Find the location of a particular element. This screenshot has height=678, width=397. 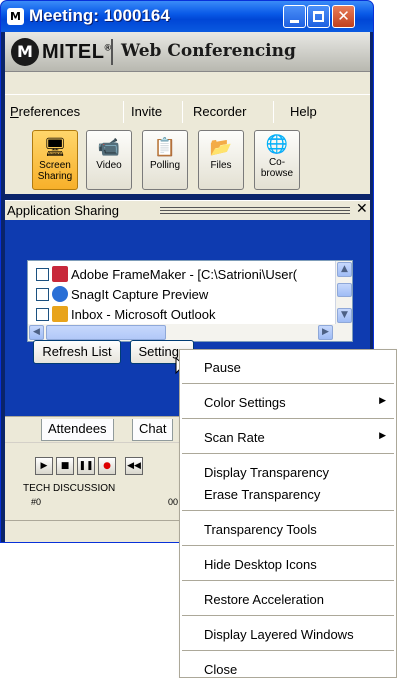

framemaker-icon is located at coordinates (60, 274).